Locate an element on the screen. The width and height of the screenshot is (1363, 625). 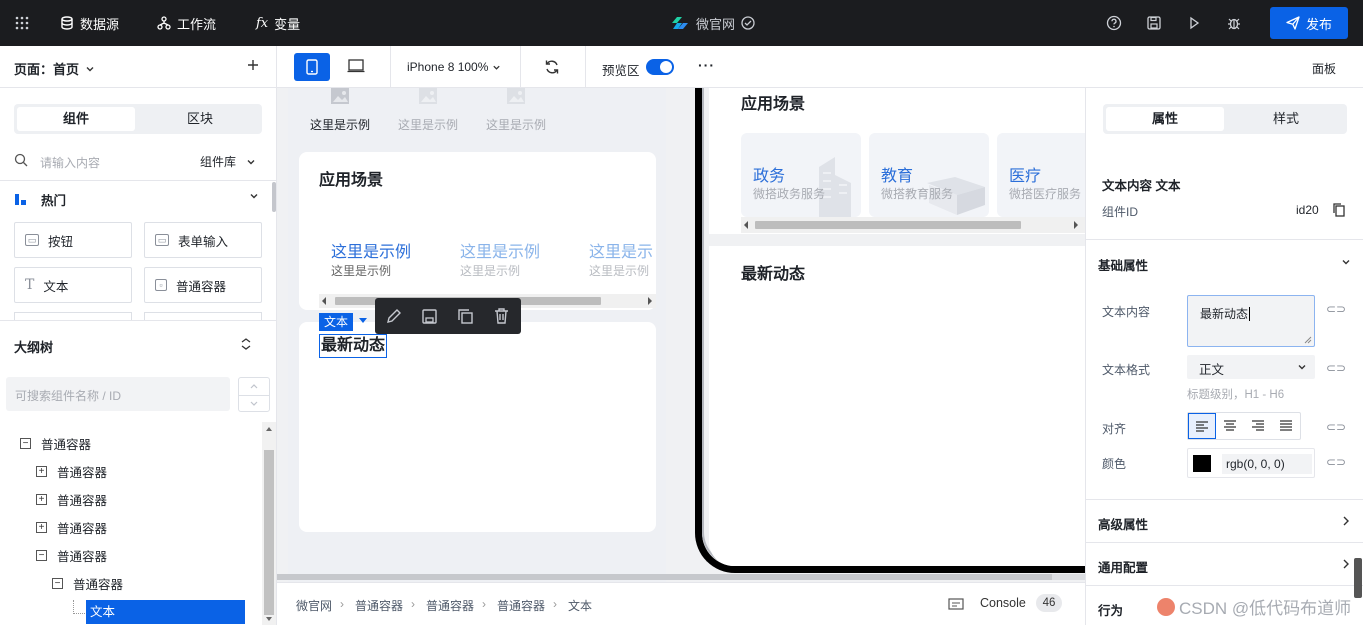
preview-toggle is located at coordinates (660, 67).